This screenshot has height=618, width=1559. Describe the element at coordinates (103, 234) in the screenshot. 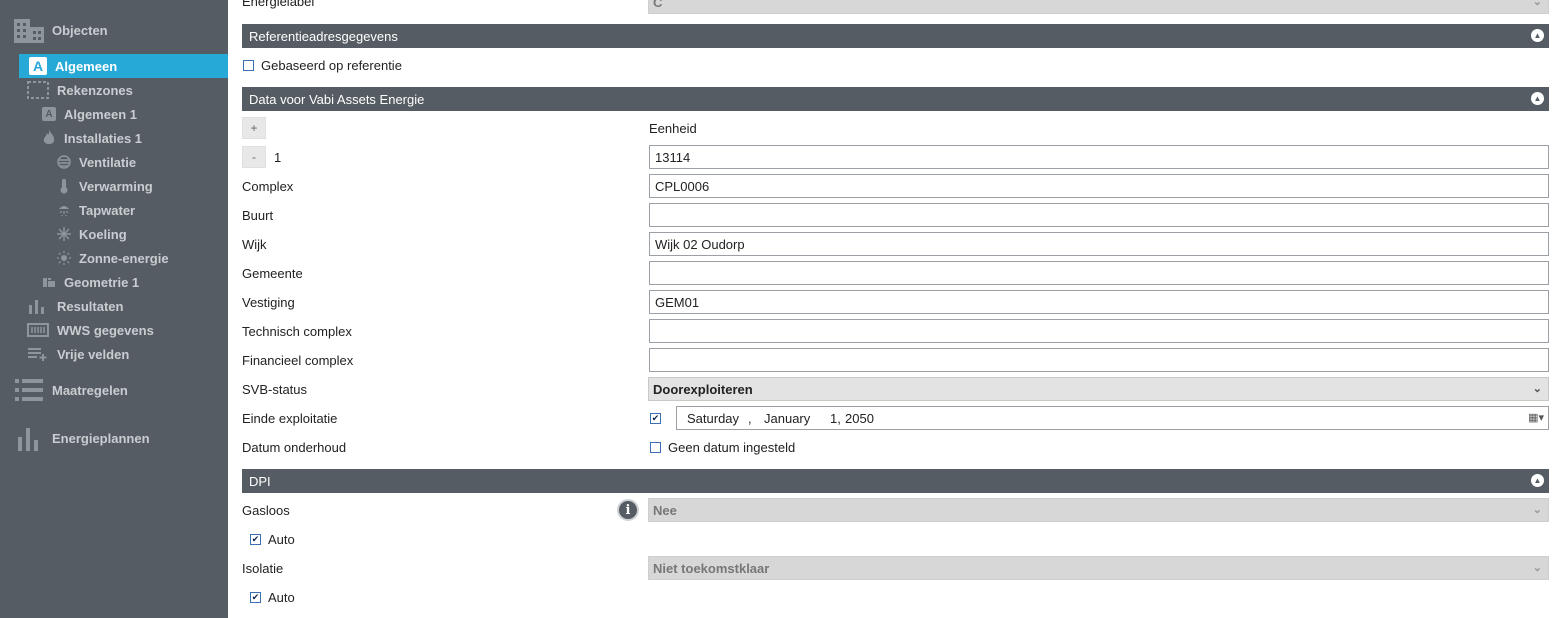

I see `sidebar-item-label: Koeling` at that location.